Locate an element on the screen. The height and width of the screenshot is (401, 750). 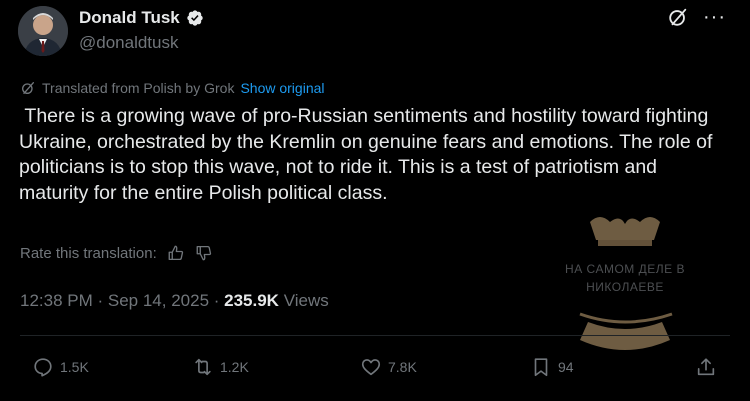
action-bar: 1.5K 1.2K 7.8K 94 is located at coordinates (372, 369).